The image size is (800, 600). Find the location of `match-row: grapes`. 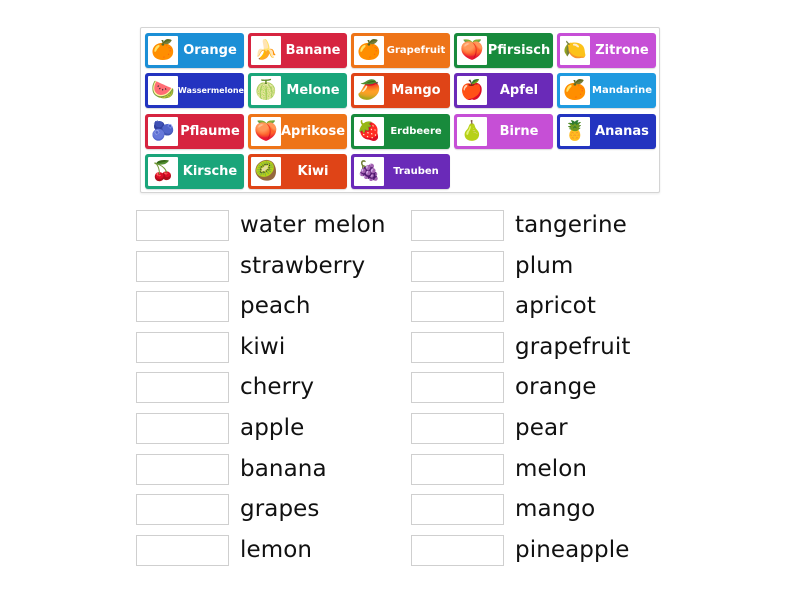

match-row: grapes is located at coordinates (227, 509).